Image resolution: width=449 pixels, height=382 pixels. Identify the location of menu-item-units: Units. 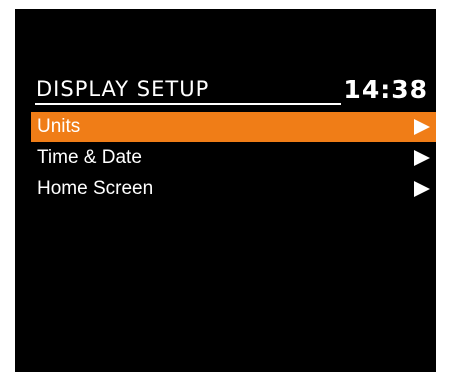
(233, 127).